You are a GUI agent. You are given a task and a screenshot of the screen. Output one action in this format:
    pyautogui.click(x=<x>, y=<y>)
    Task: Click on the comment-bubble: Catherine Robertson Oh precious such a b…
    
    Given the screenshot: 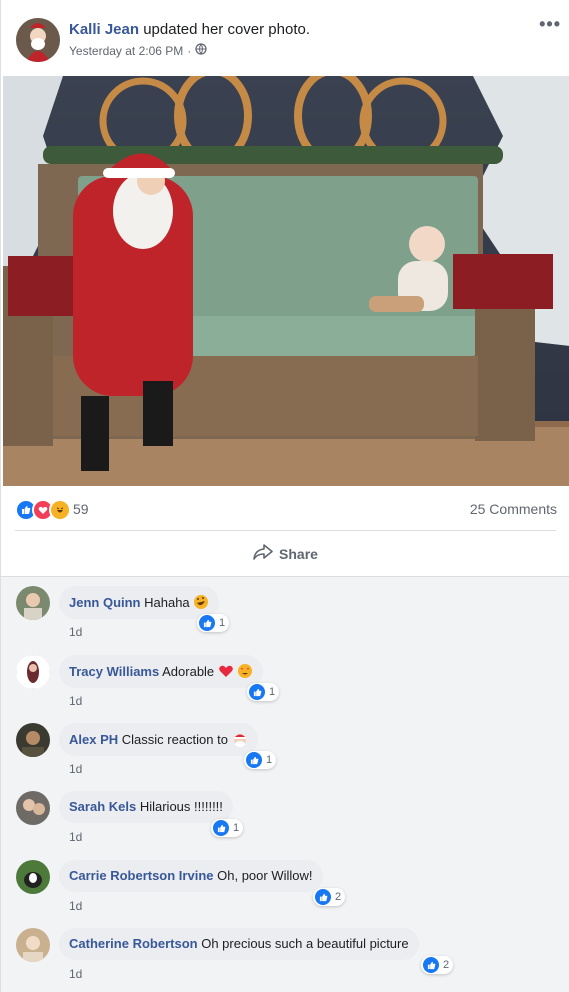 What is the action you would take?
    pyautogui.click(x=239, y=944)
    